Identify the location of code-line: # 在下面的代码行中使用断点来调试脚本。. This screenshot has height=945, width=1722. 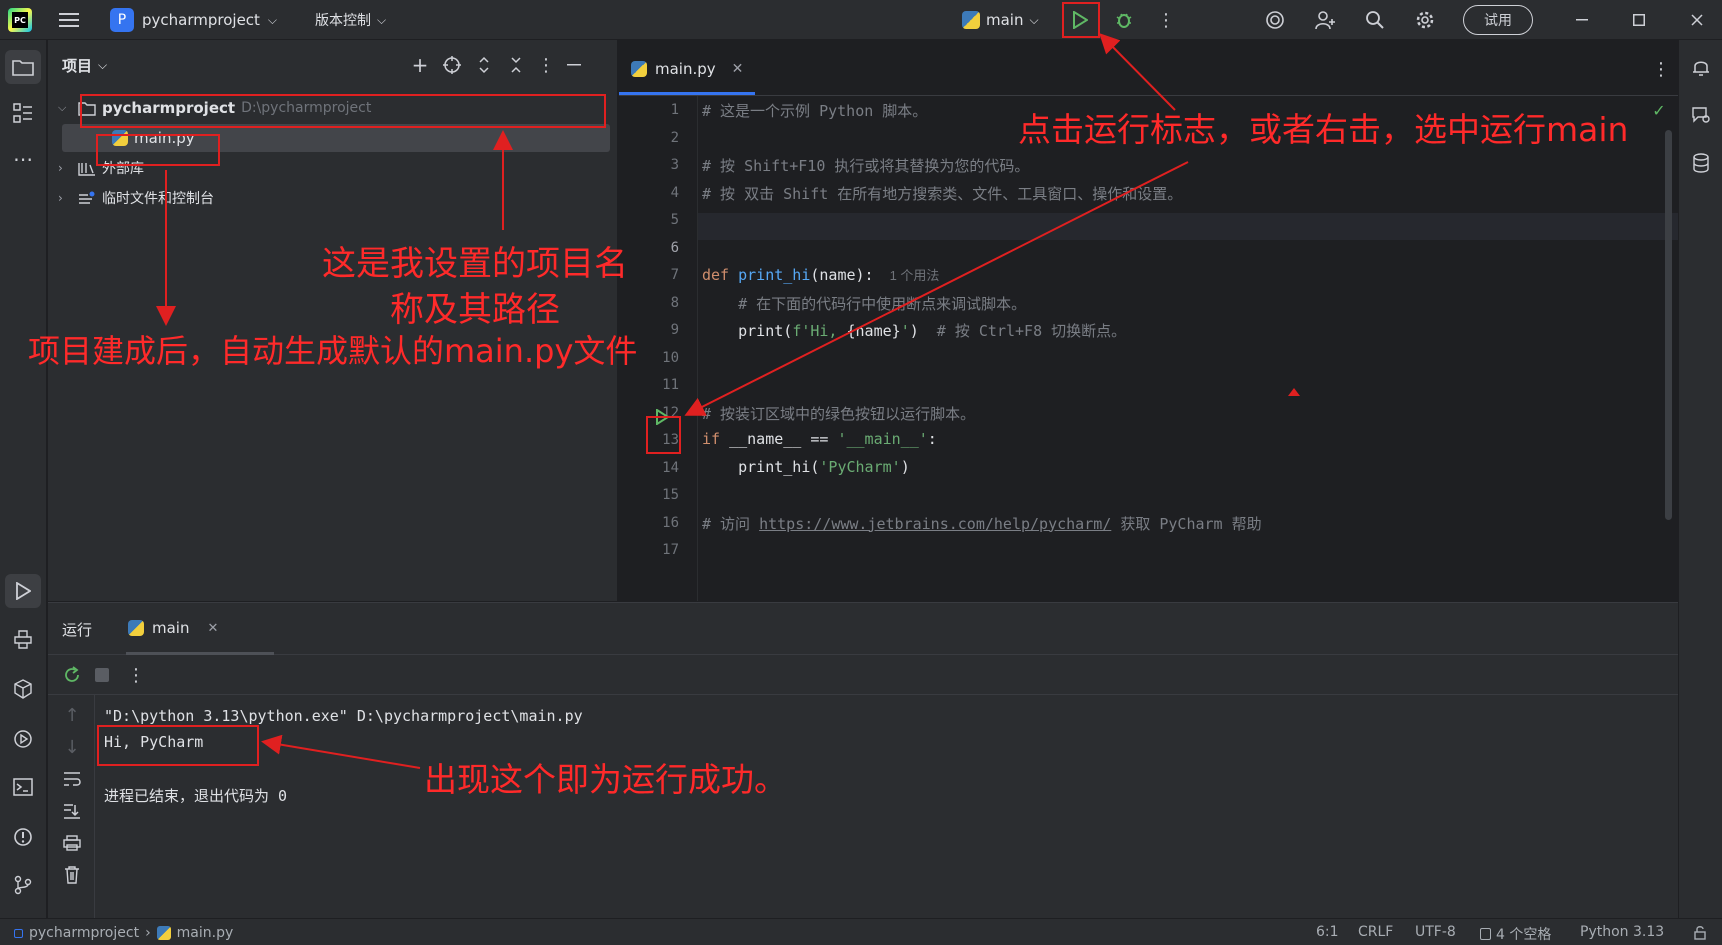
(864, 303).